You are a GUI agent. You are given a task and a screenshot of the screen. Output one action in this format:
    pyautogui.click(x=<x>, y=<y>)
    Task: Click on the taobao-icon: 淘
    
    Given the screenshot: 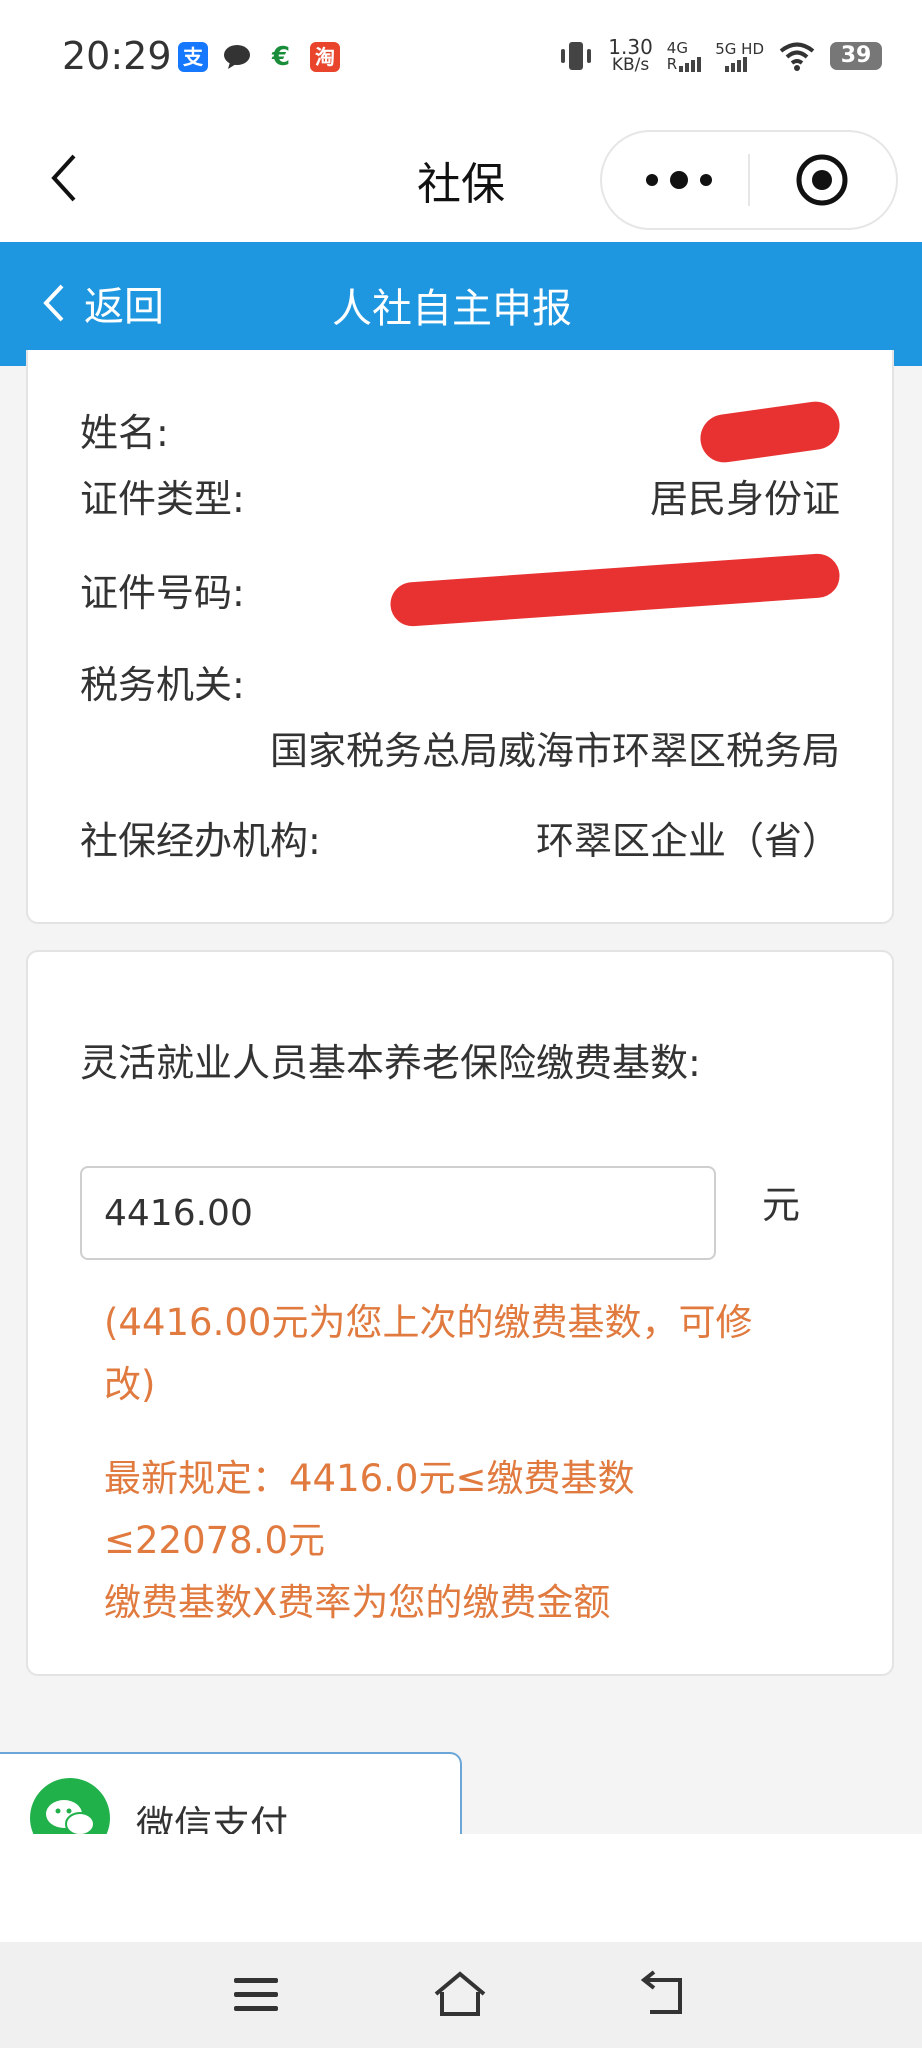 What is the action you would take?
    pyautogui.click(x=325, y=57)
    